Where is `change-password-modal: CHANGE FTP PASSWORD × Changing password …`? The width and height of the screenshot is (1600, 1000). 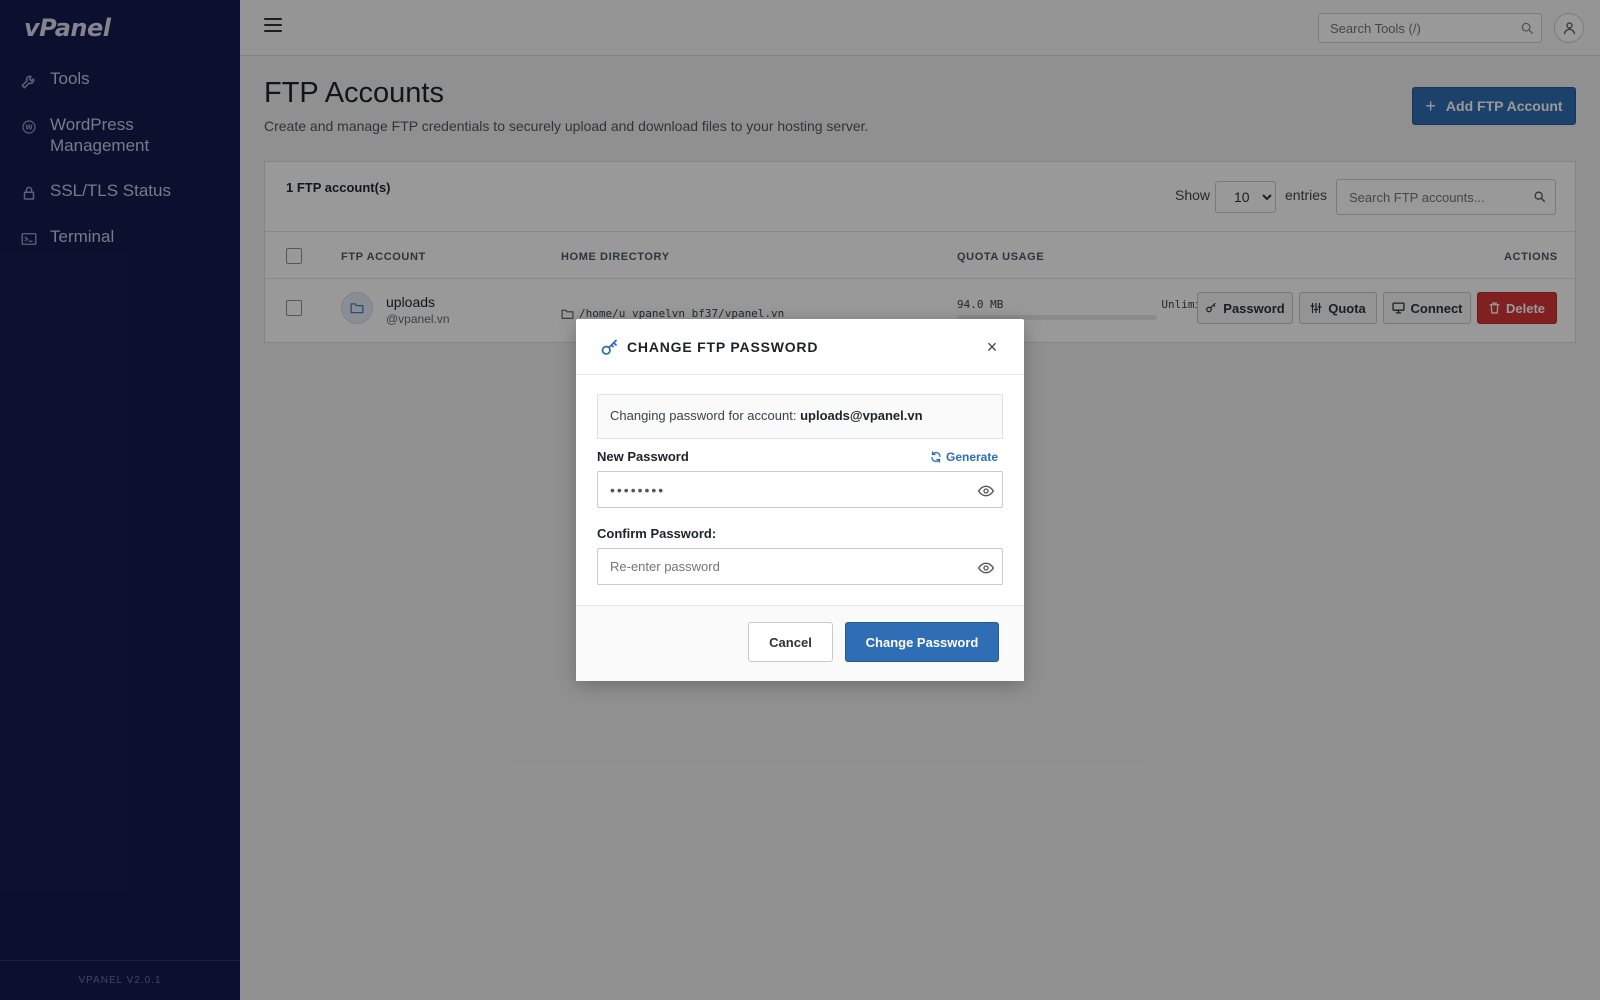
change-password-modal: CHANGE FTP PASSWORD × Changing password … is located at coordinates (800, 500).